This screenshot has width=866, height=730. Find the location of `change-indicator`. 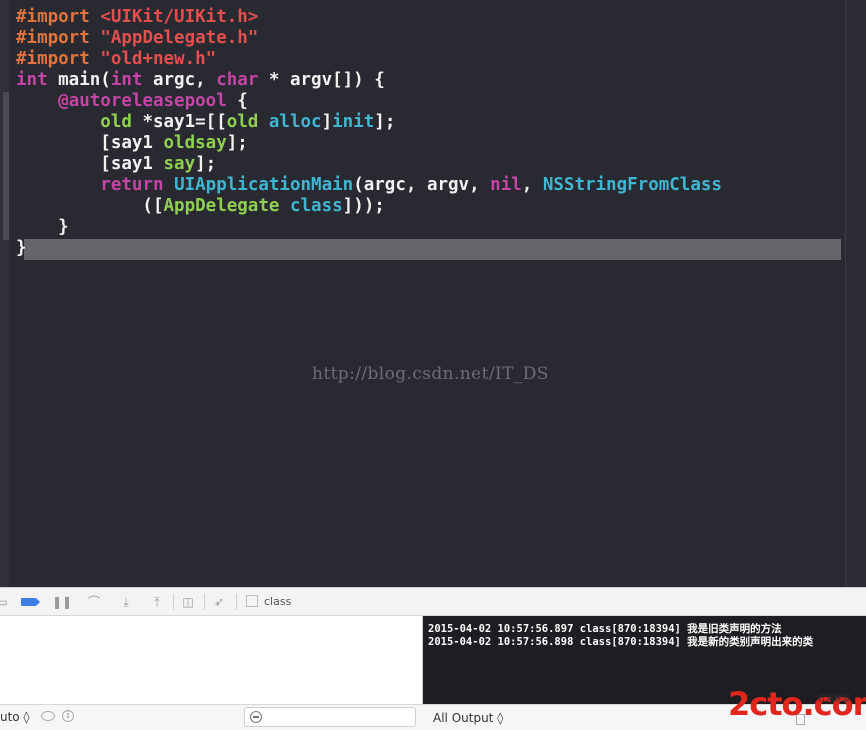

change-indicator is located at coordinates (6, 166).